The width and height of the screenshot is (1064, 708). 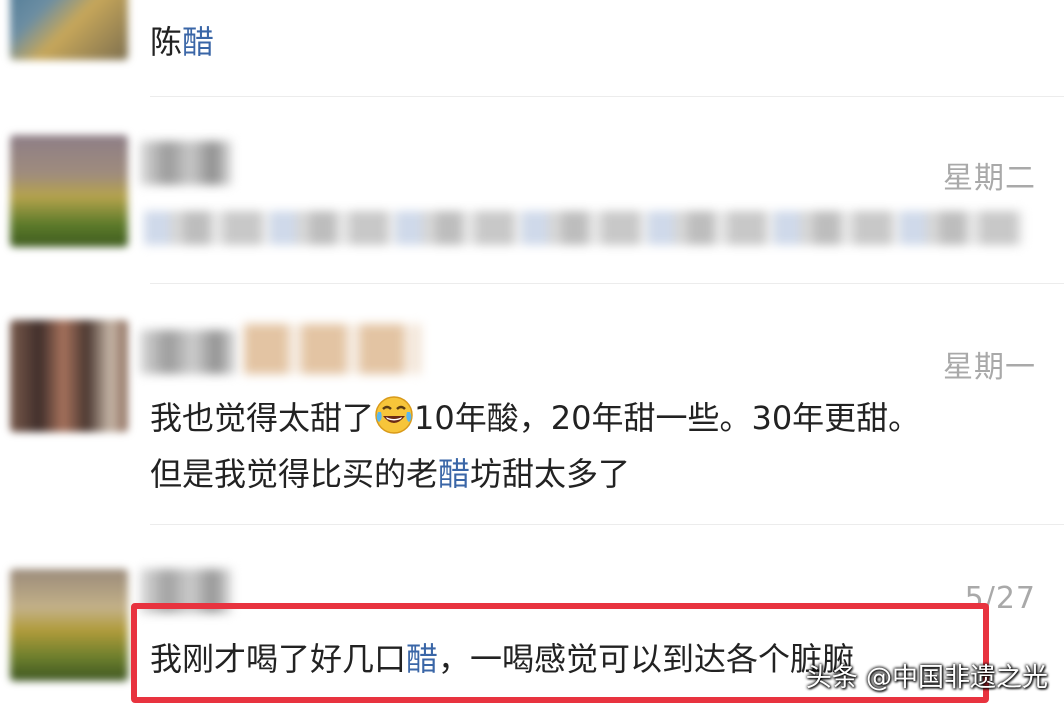 What do you see at coordinates (989, 367) in the screenshot?
I see `timestamp: 星期一` at bounding box center [989, 367].